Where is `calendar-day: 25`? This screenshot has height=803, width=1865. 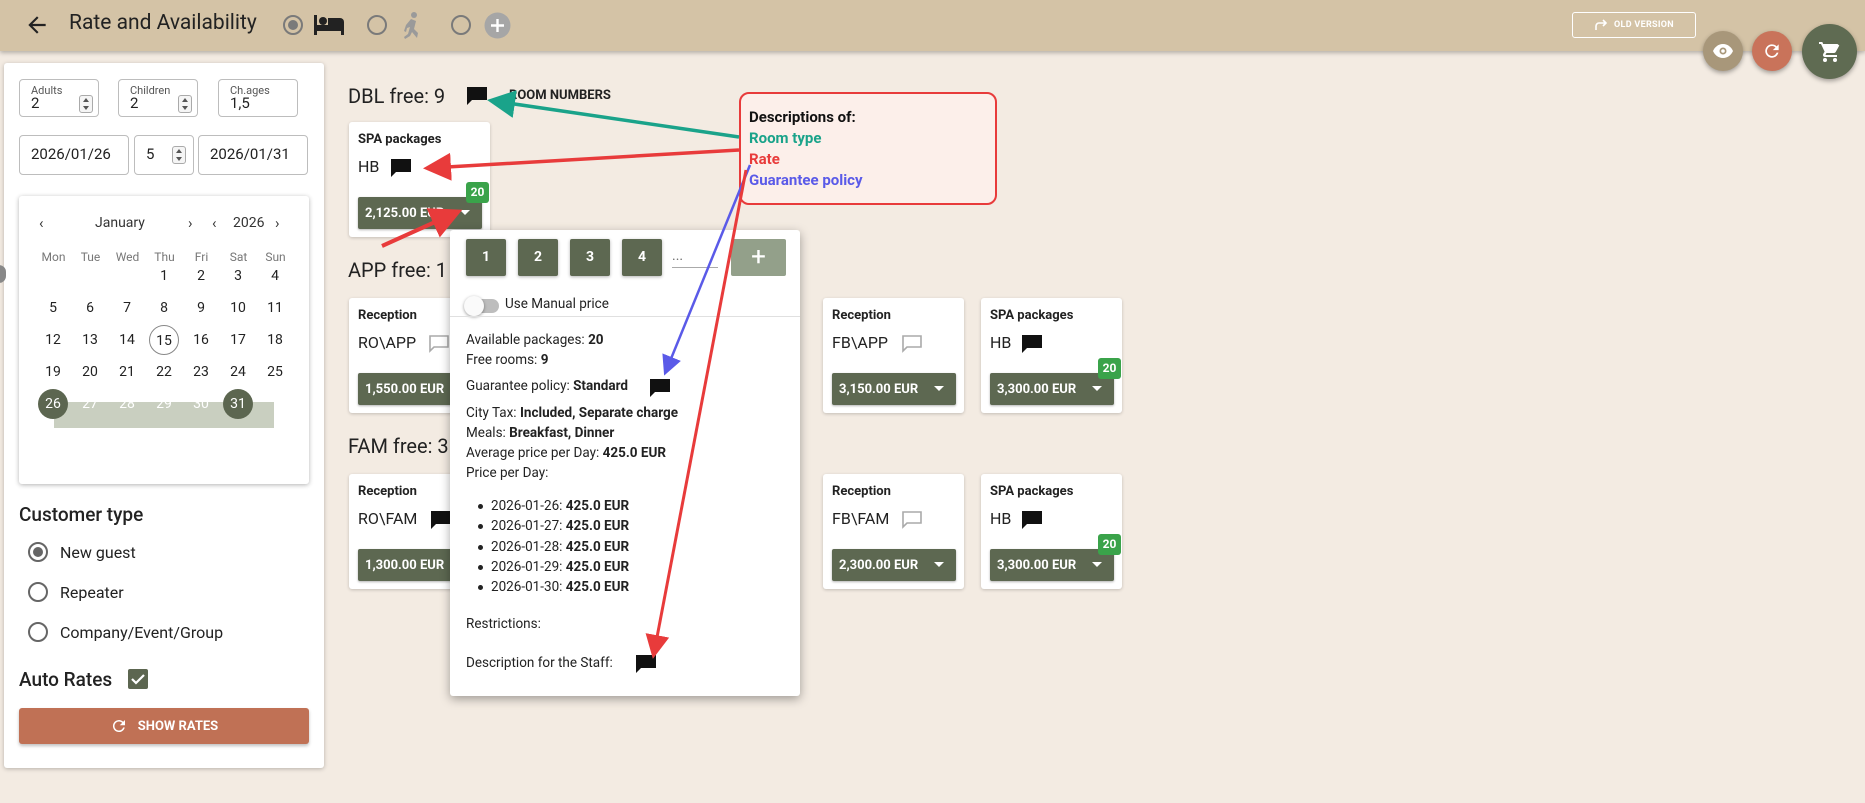
calendar-day: 25 is located at coordinates (275, 372).